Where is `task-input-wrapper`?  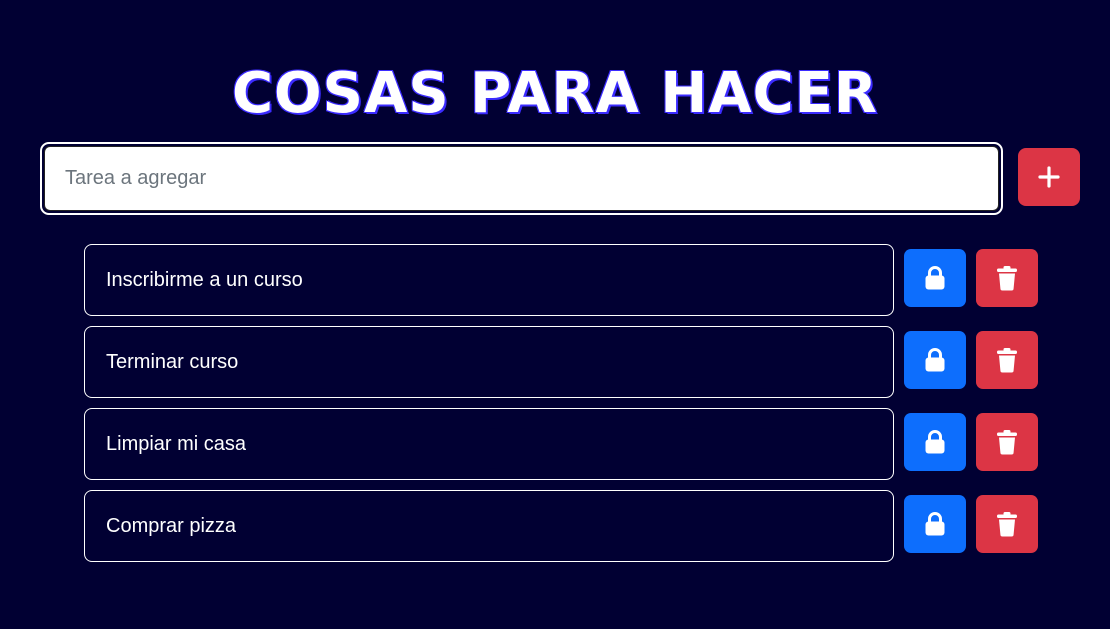 task-input-wrapper is located at coordinates (521, 178).